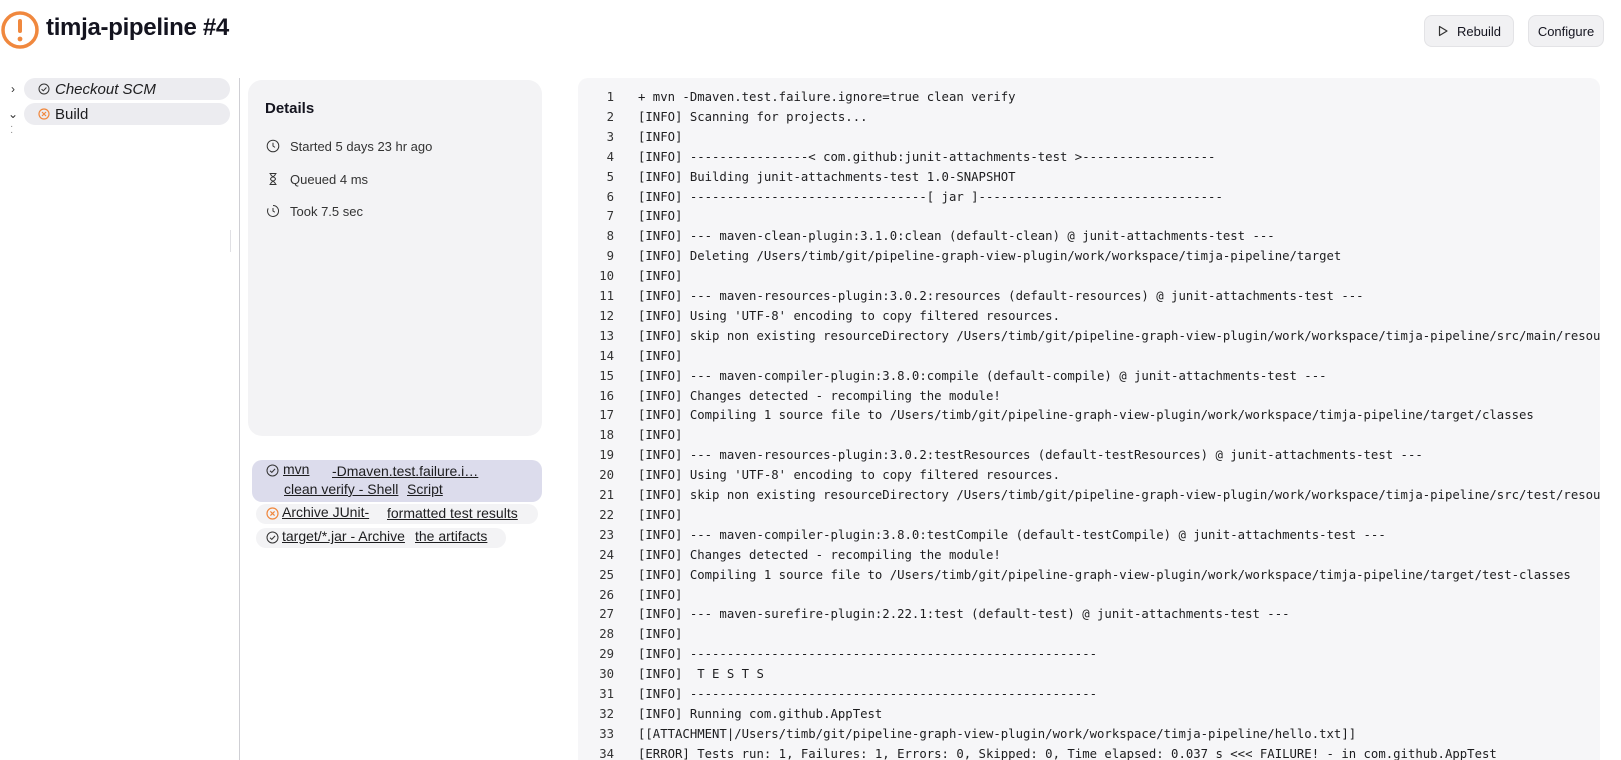  I want to click on step-archive-junit: Archive JUnit- formatted test results, so click(401, 514).